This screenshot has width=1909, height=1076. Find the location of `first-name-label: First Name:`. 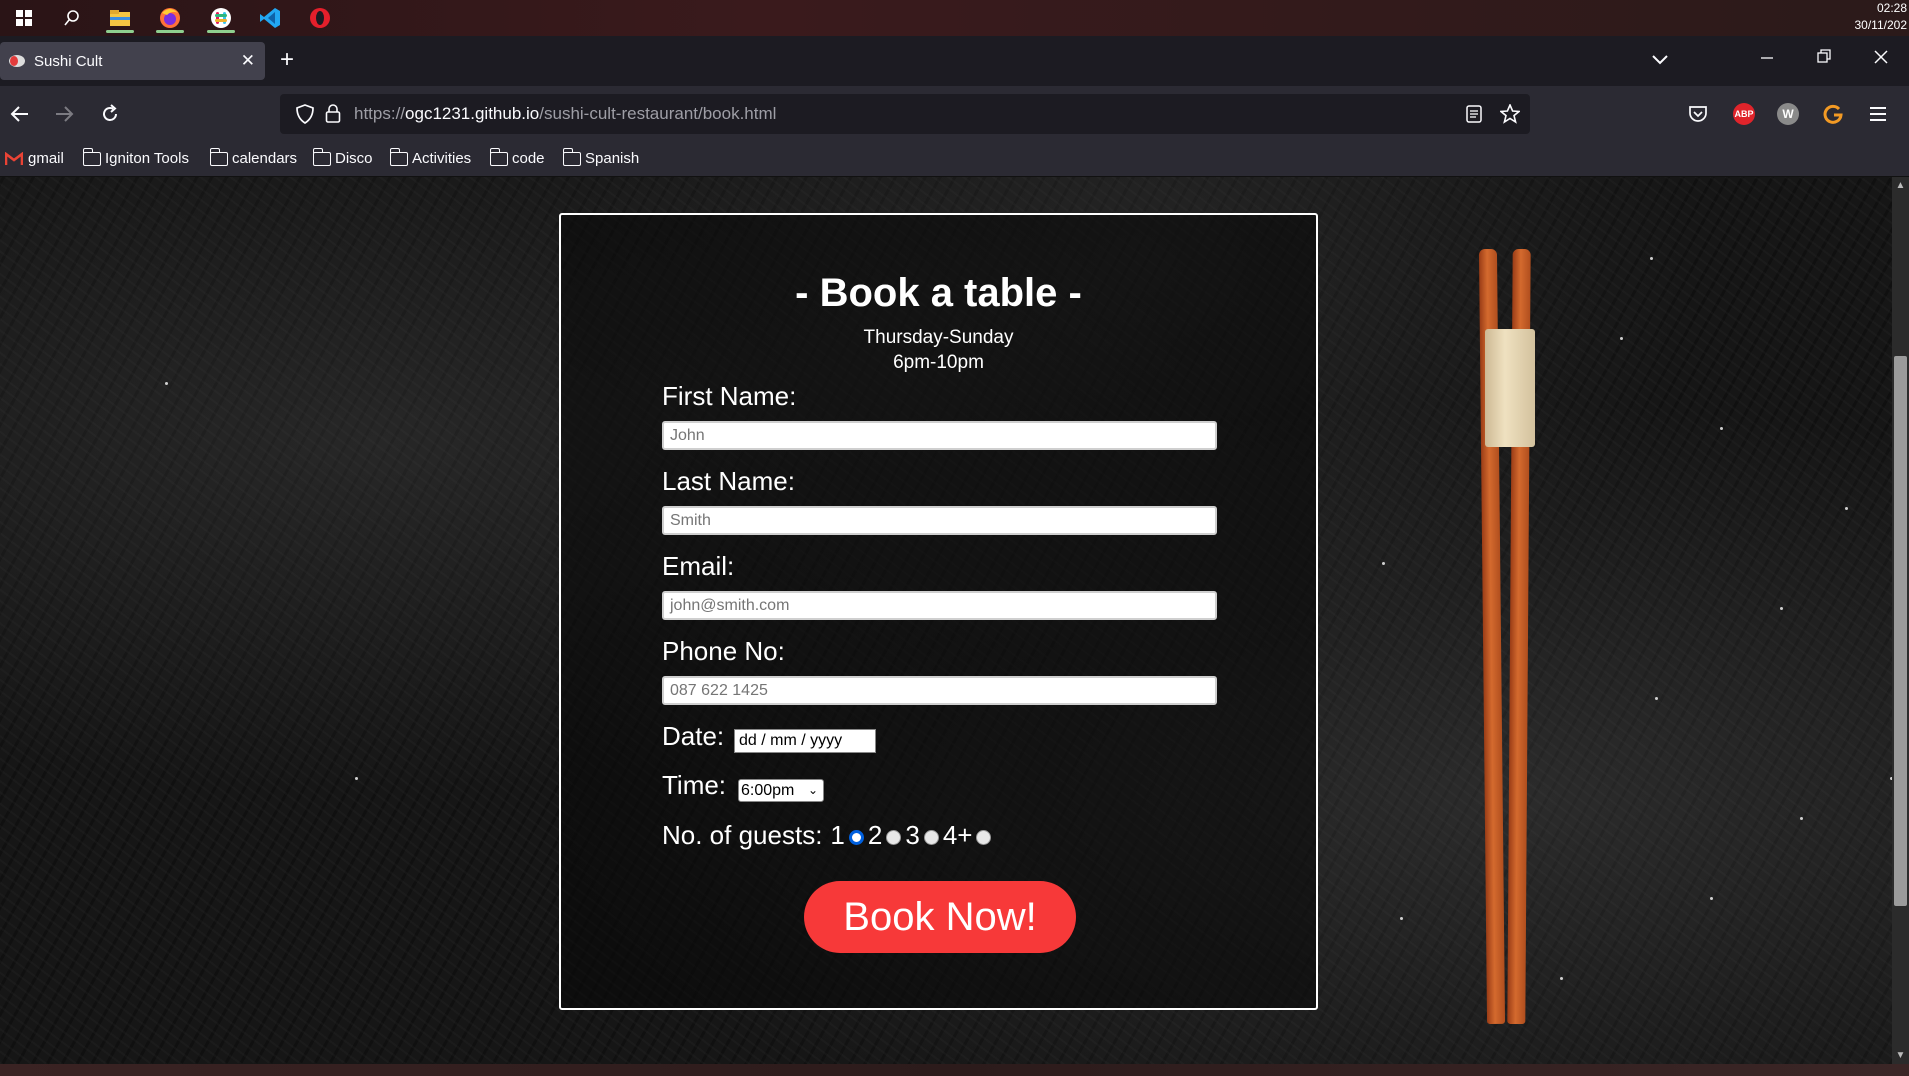

first-name-label: First Name: is located at coordinates (729, 396).